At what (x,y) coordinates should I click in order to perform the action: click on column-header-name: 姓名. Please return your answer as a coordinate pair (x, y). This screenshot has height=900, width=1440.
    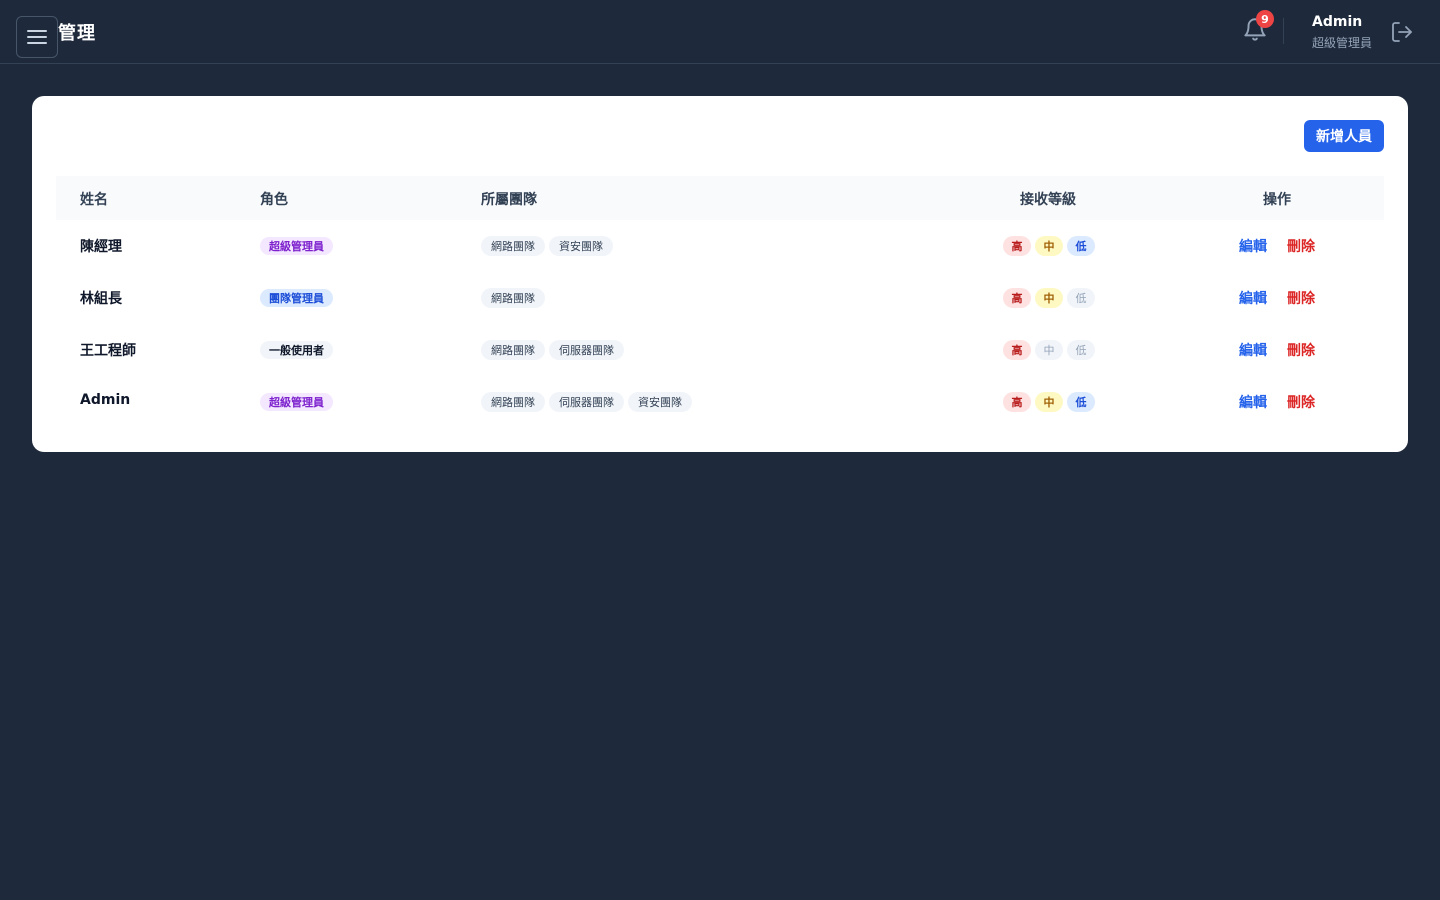
    Looking at the image, I should click on (94, 200).